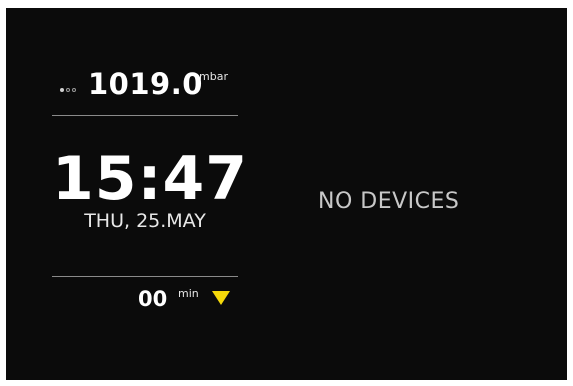  What do you see at coordinates (153, 299) in the screenshot?
I see `timer-value: 00` at bounding box center [153, 299].